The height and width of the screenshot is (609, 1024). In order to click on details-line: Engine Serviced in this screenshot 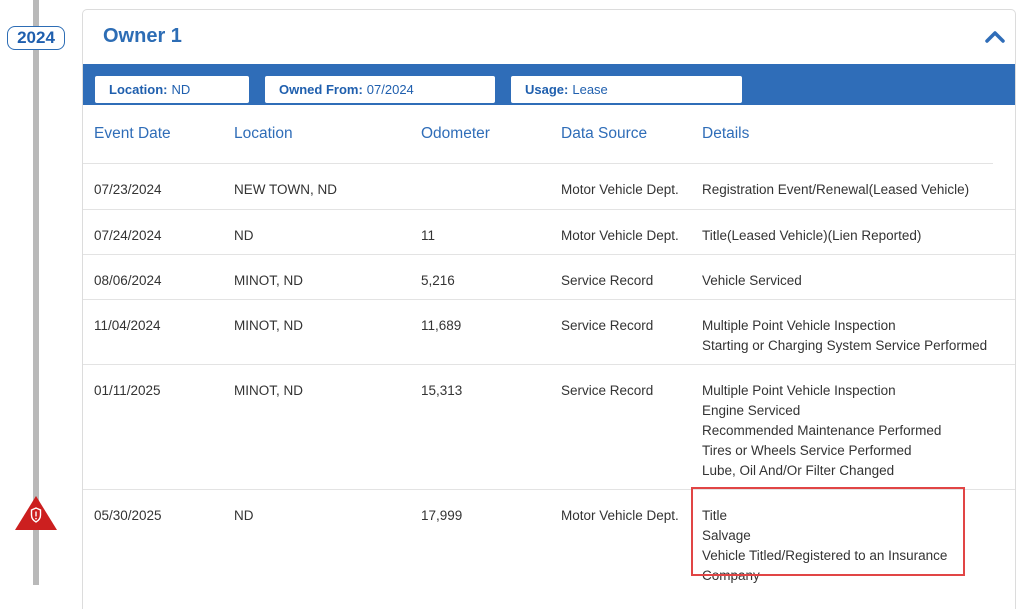, I will do `click(751, 410)`.